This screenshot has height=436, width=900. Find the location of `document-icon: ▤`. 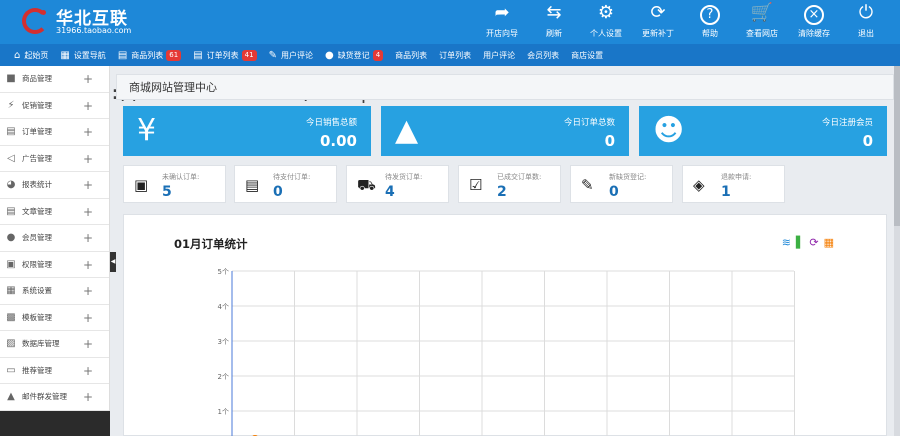

document-icon: ▤ is located at coordinates (11, 211).